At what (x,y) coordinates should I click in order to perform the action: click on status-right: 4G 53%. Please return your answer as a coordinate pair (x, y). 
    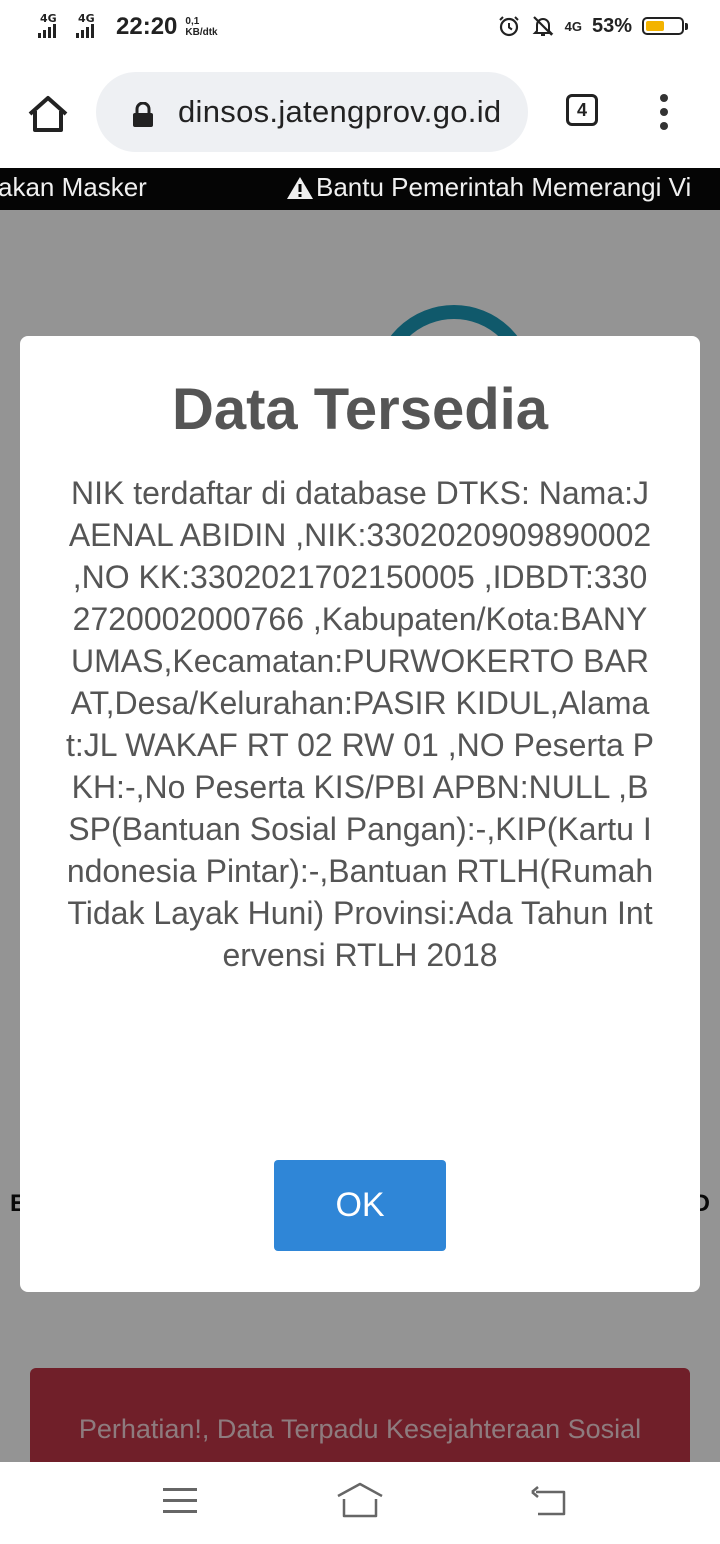
    Looking at the image, I should click on (592, 26).